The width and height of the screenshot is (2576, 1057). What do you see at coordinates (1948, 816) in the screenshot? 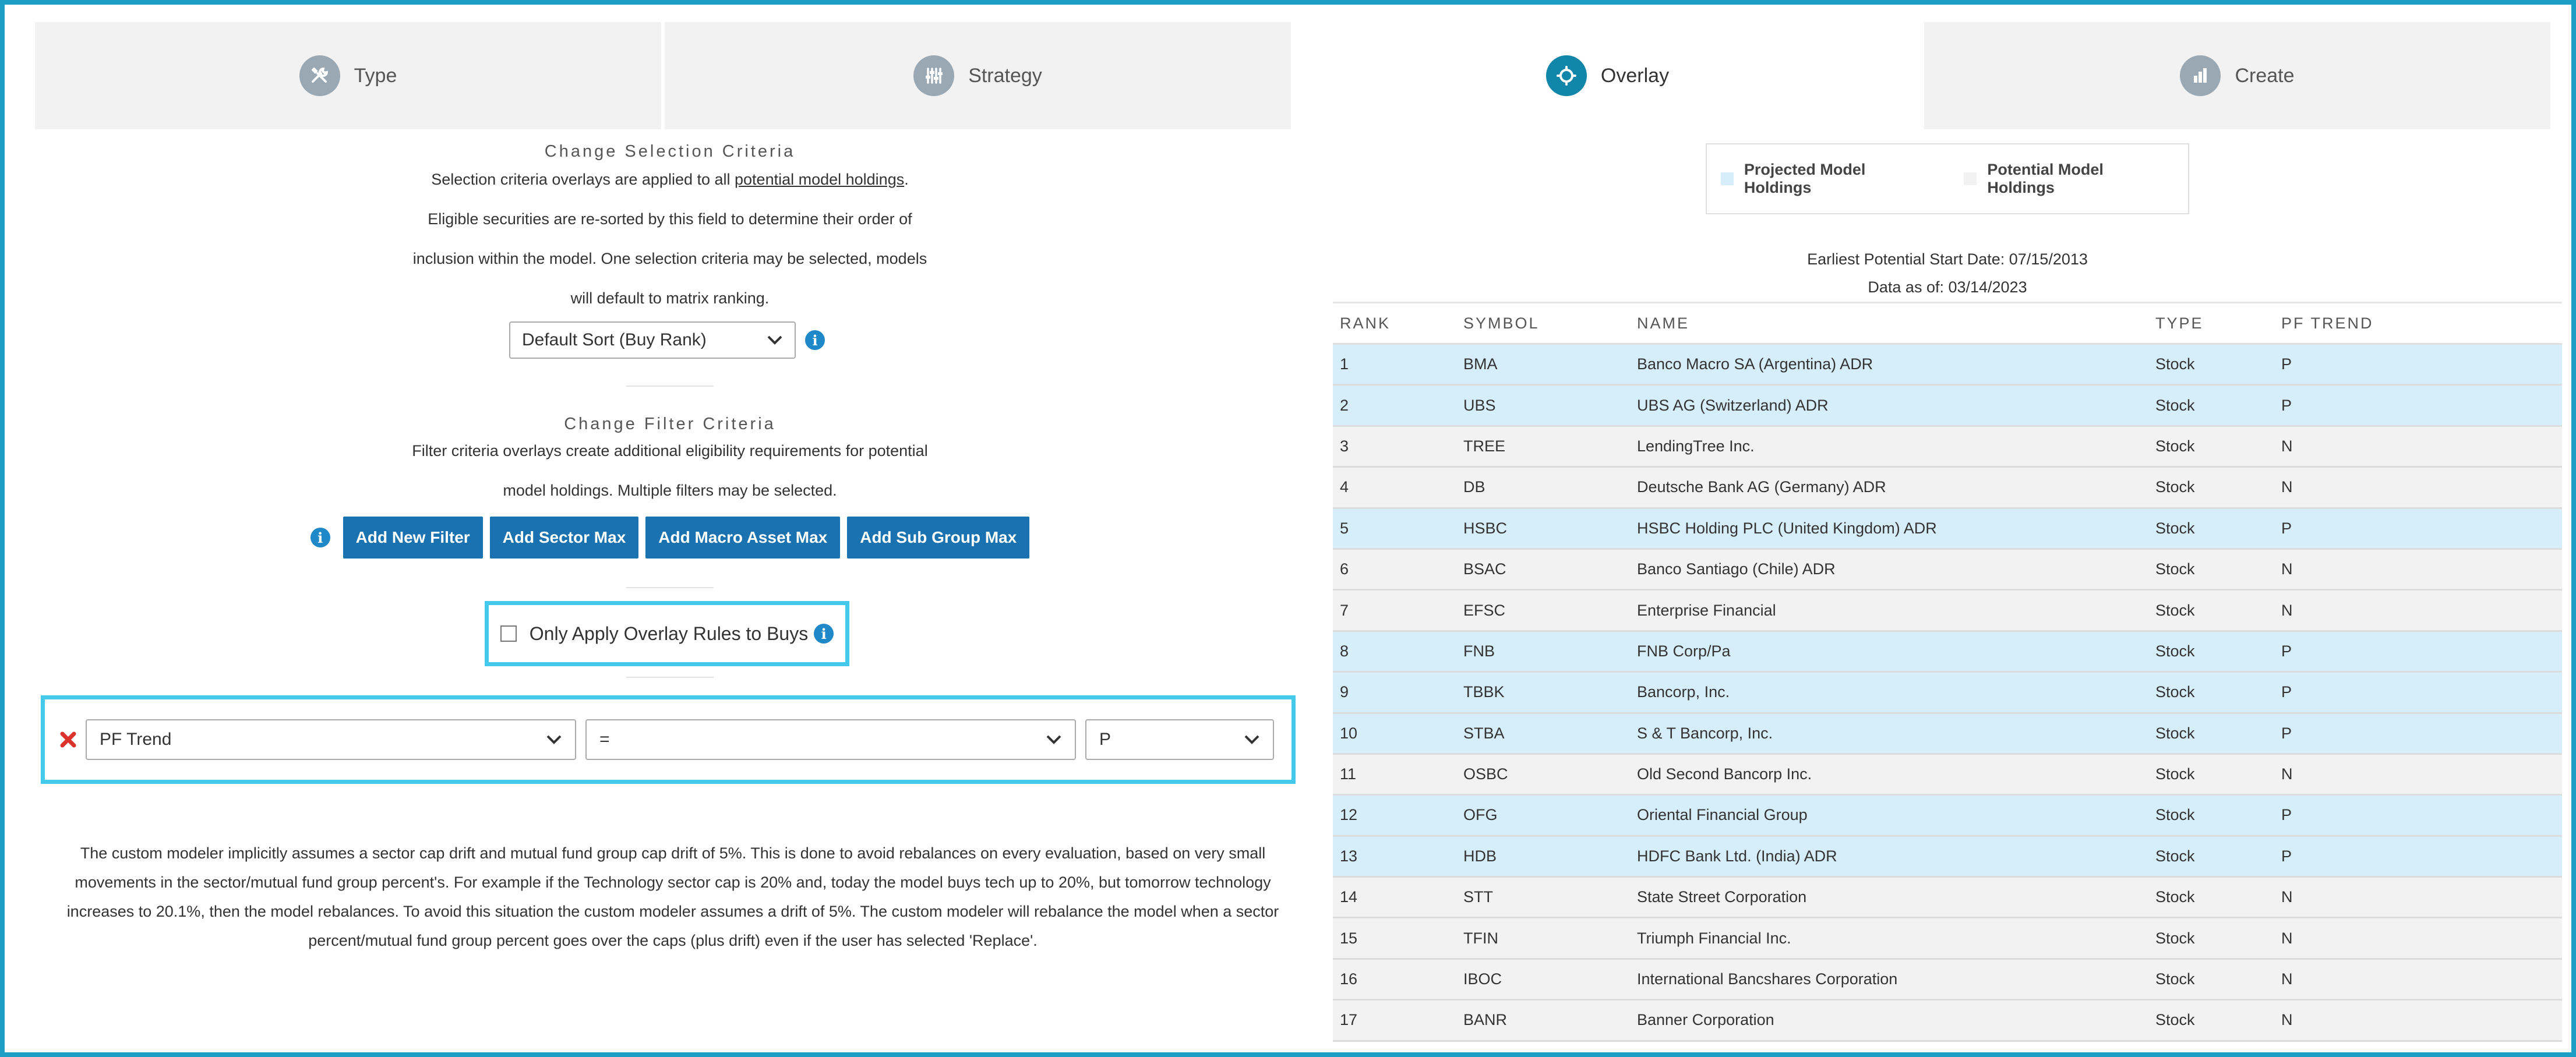
I see `table-row: 12 OFG Oriental Financial Group Stock P` at bounding box center [1948, 816].